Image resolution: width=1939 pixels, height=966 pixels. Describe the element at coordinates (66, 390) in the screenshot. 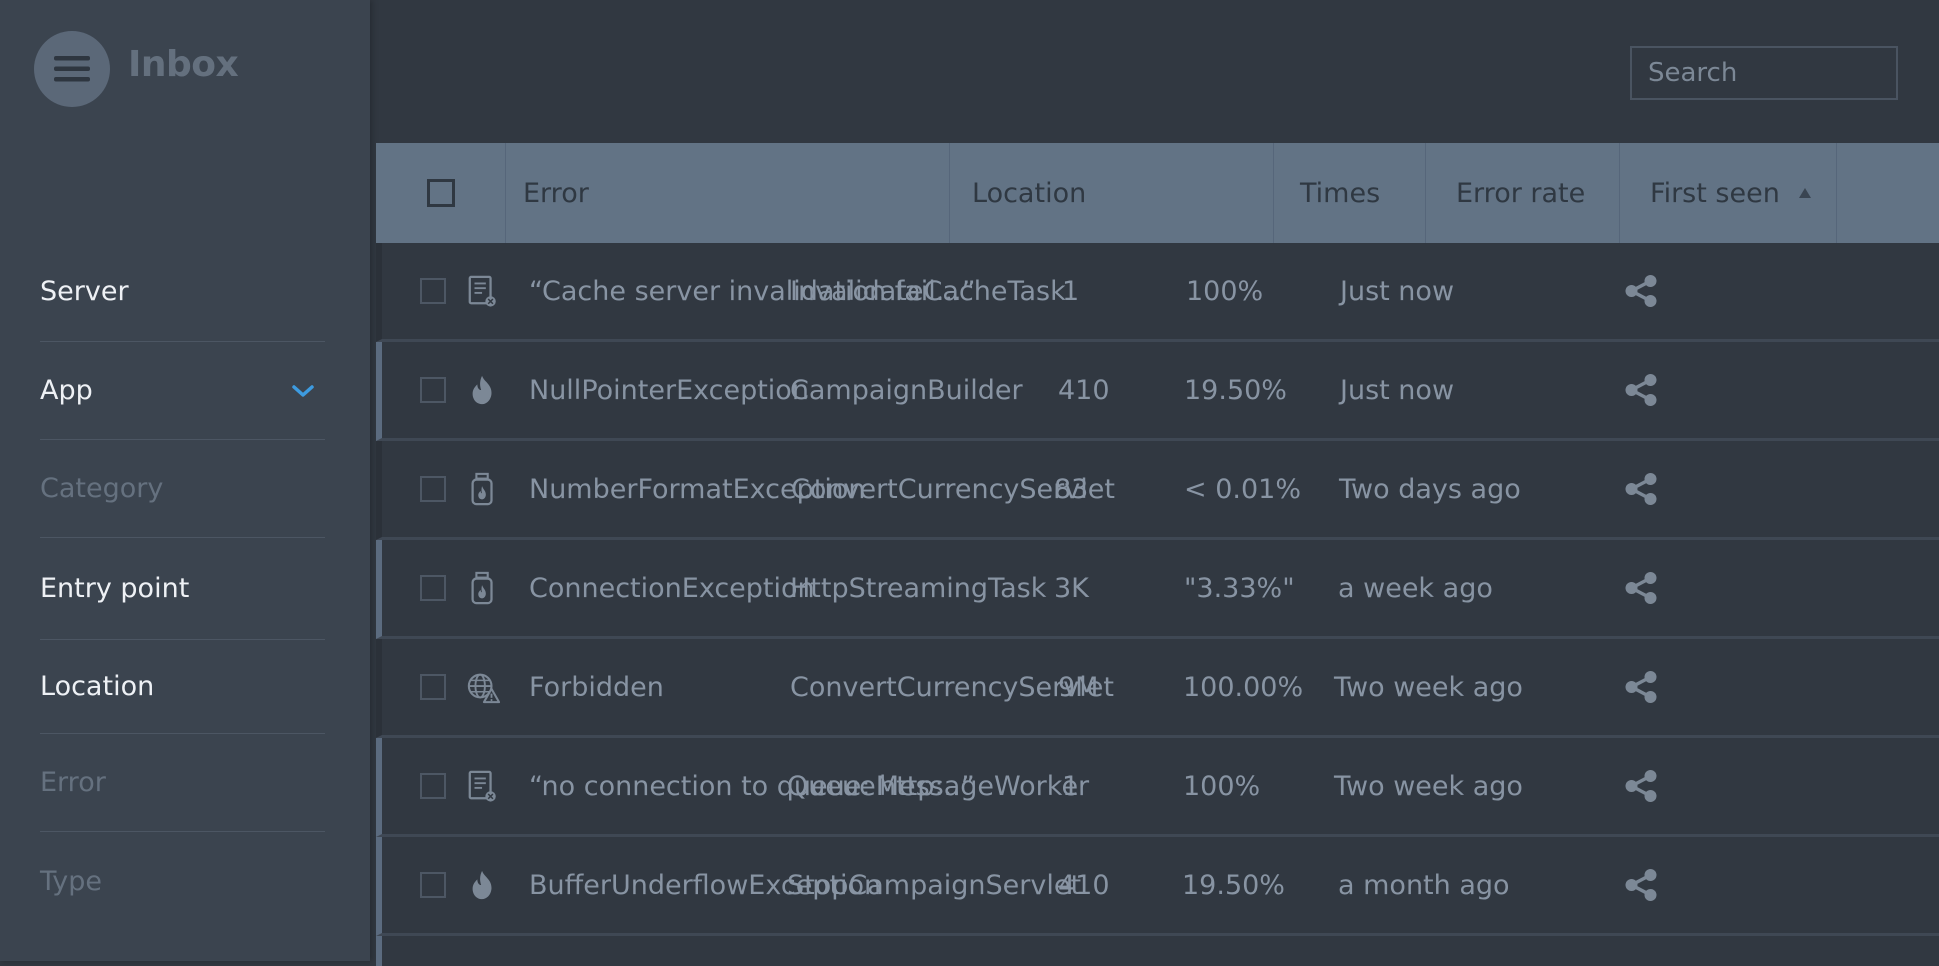

I see `sidebar-item-label: App` at that location.